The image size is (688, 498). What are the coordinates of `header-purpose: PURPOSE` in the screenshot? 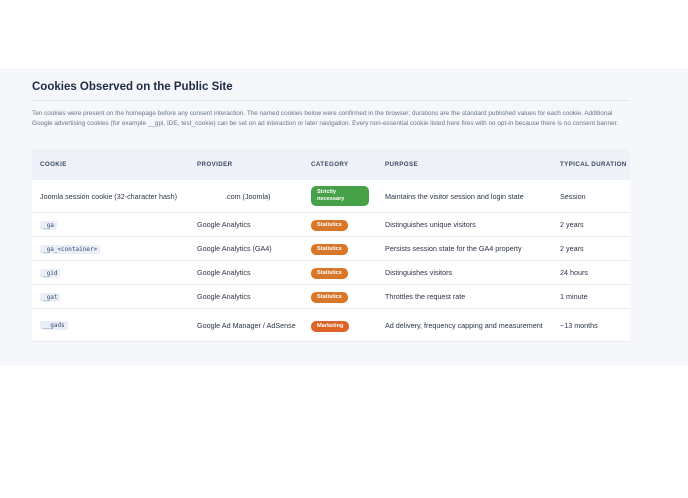 It's located at (402, 164).